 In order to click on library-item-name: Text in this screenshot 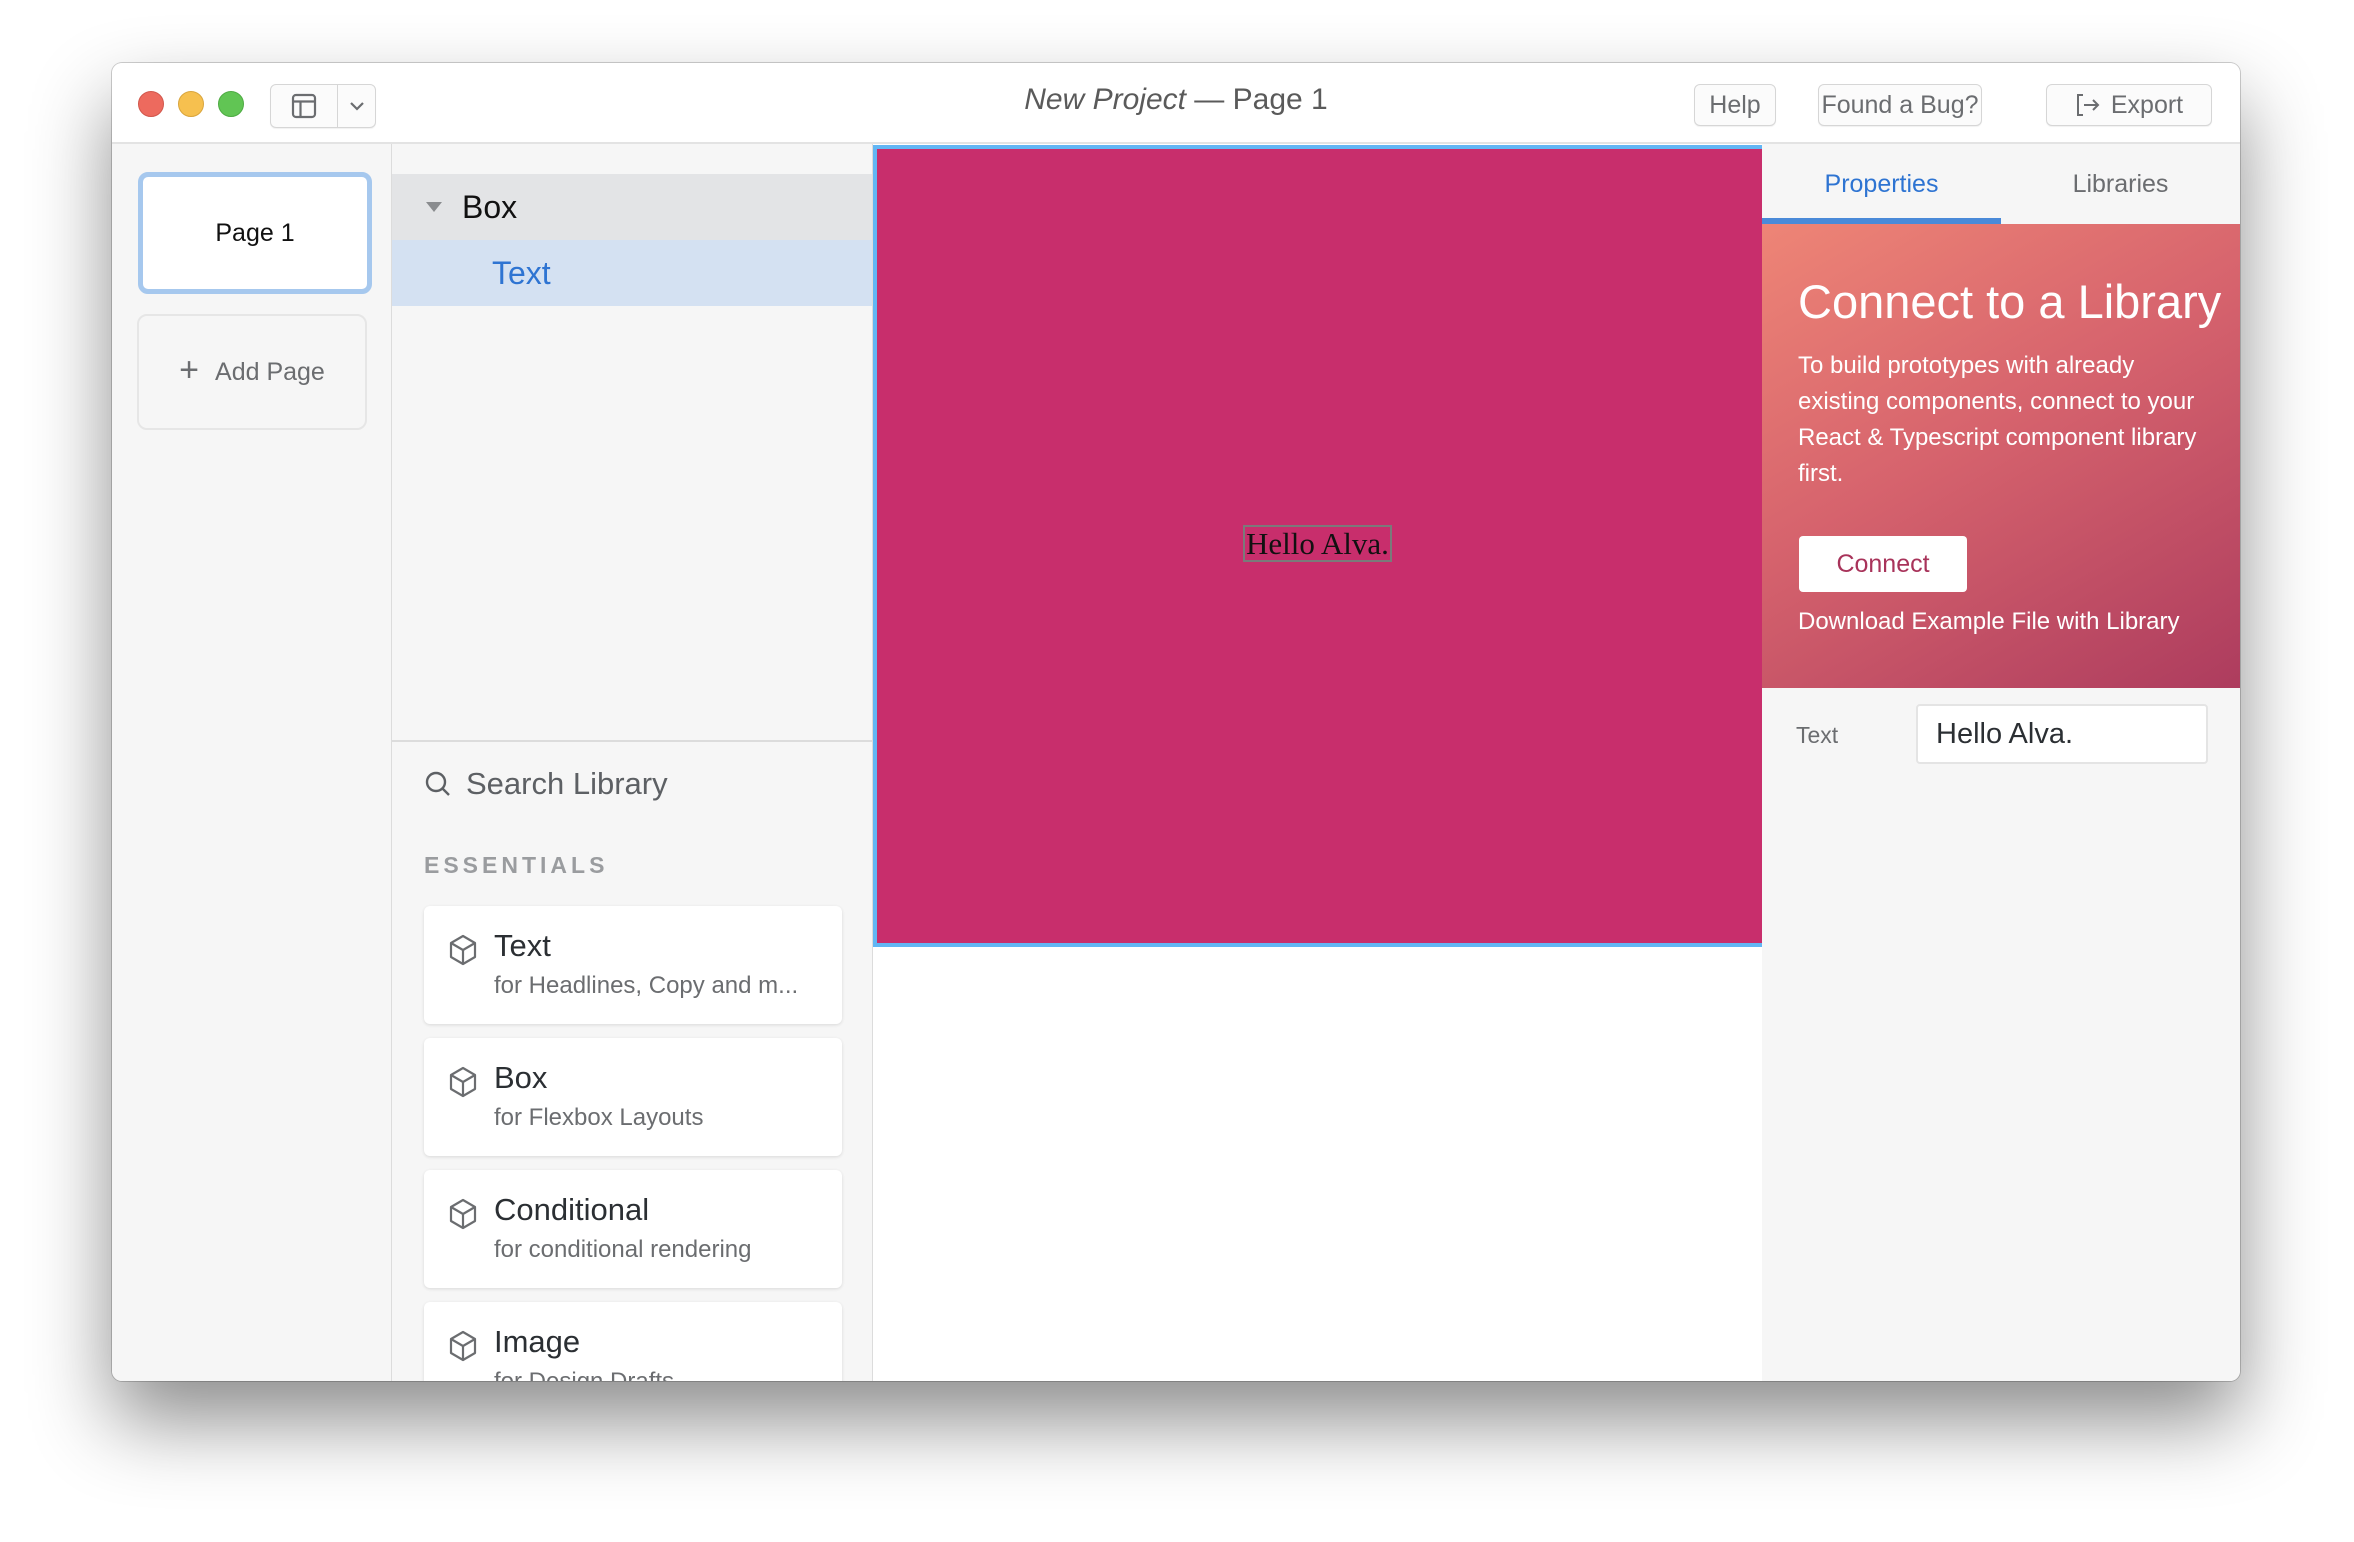, I will do `click(522, 945)`.